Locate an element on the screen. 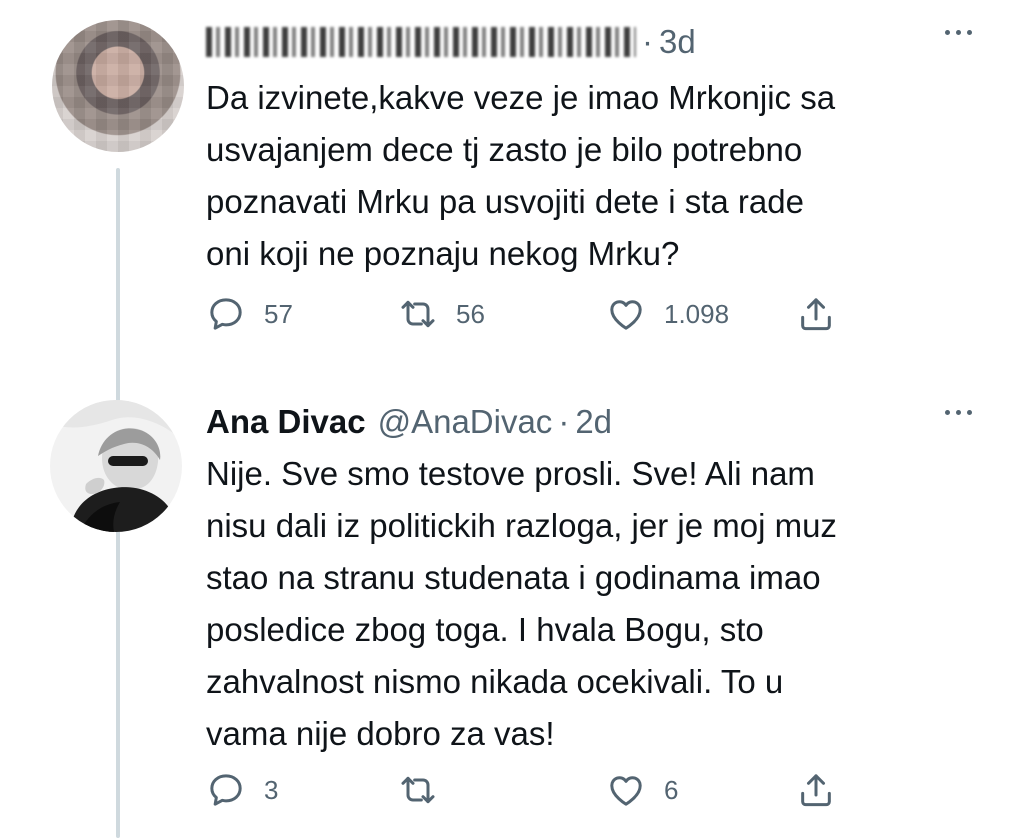  retweet-button is located at coordinates (427, 790).